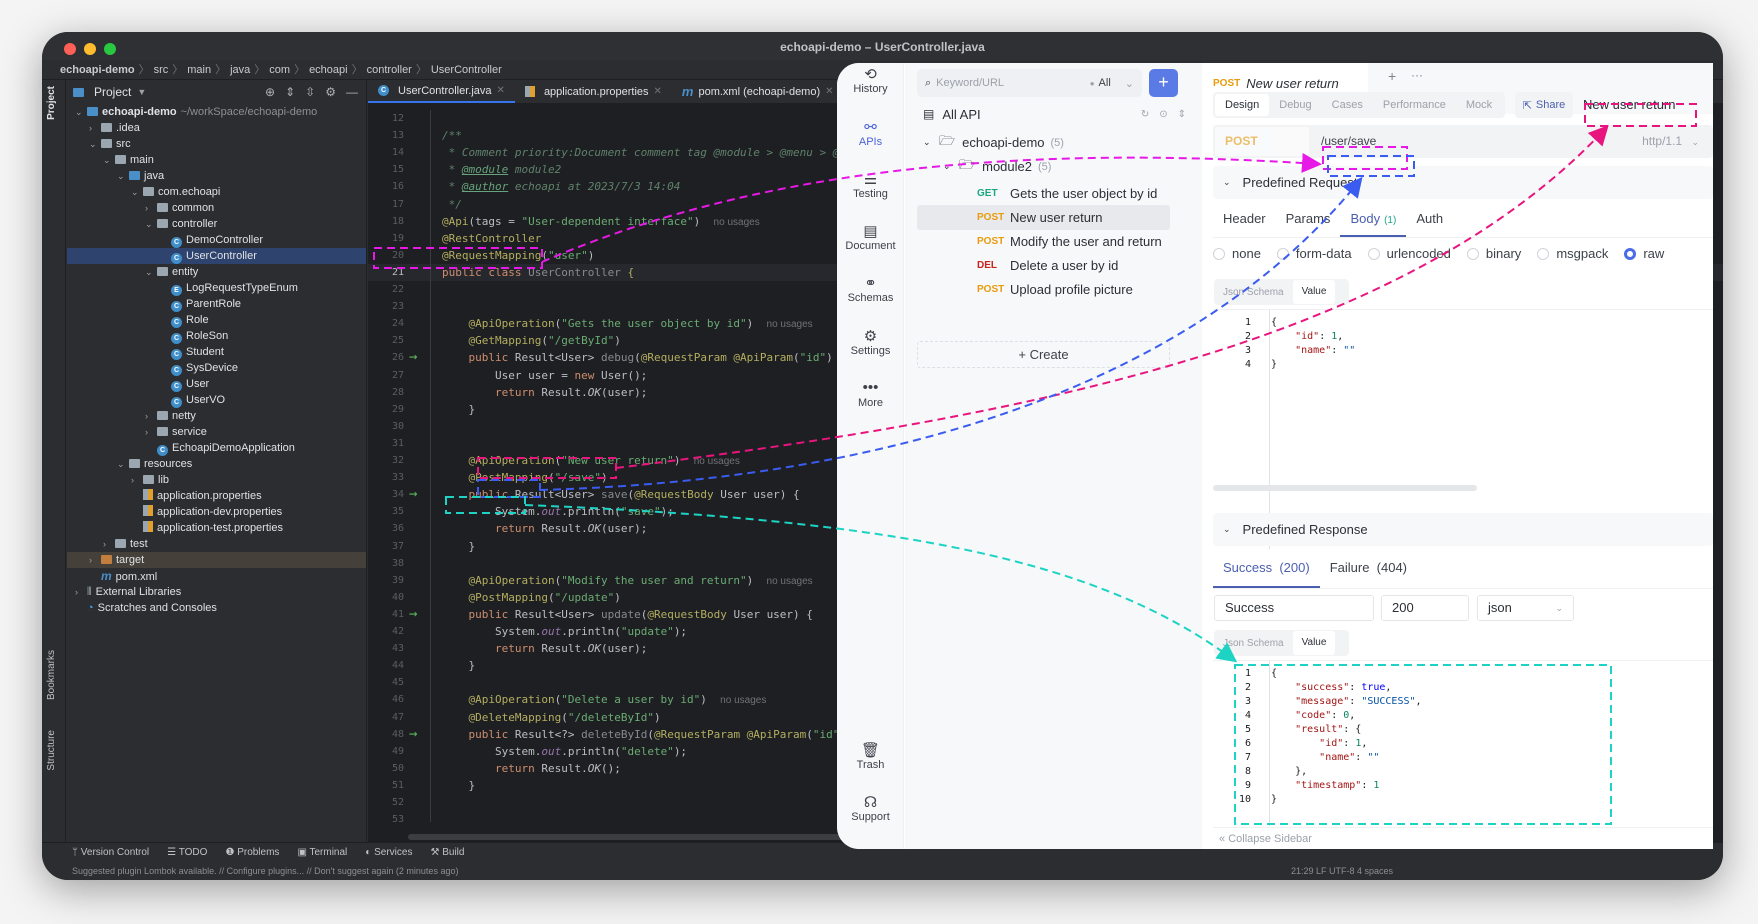 This screenshot has width=1758, height=924. What do you see at coordinates (216, 112) in the screenshot?
I see `project-tree-item: ⌄ echoapi-demo ~/workSpace/echoapi-demo` at bounding box center [216, 112].